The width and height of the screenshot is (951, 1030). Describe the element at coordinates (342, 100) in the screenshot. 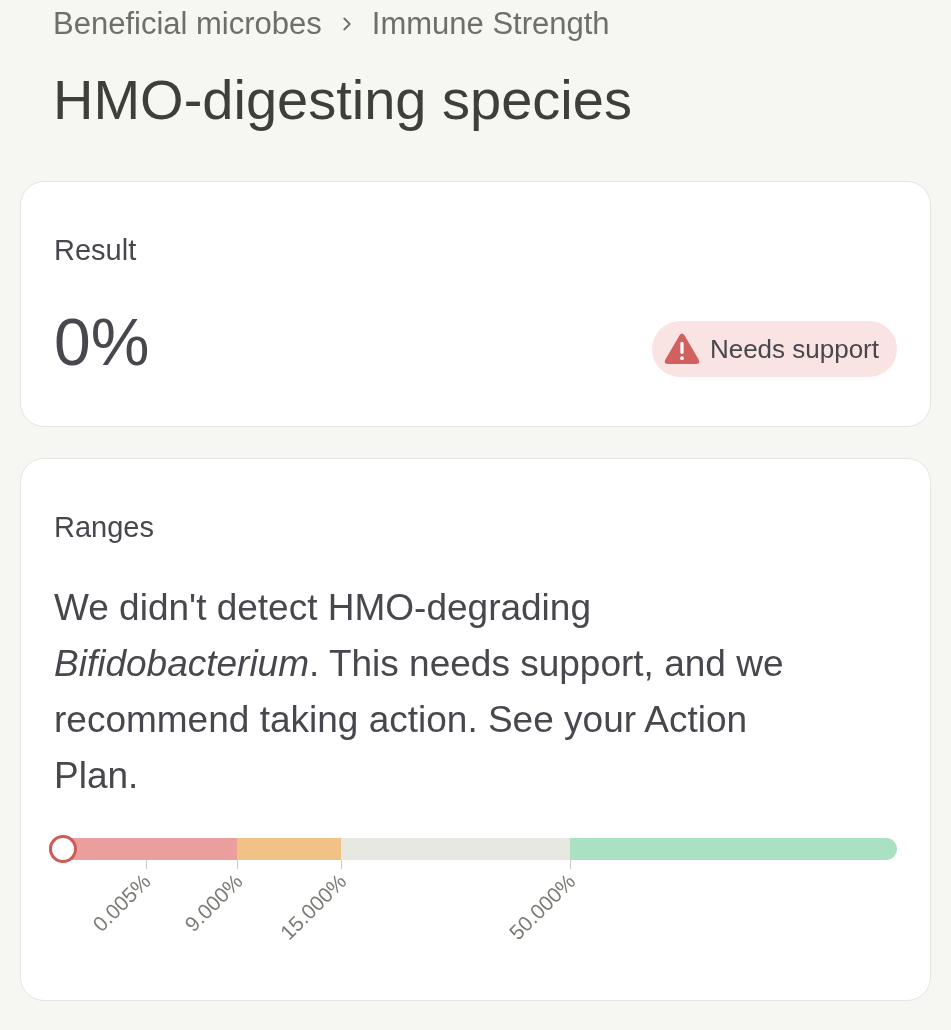

I see `page-title: HMO-digesting species` at that location.